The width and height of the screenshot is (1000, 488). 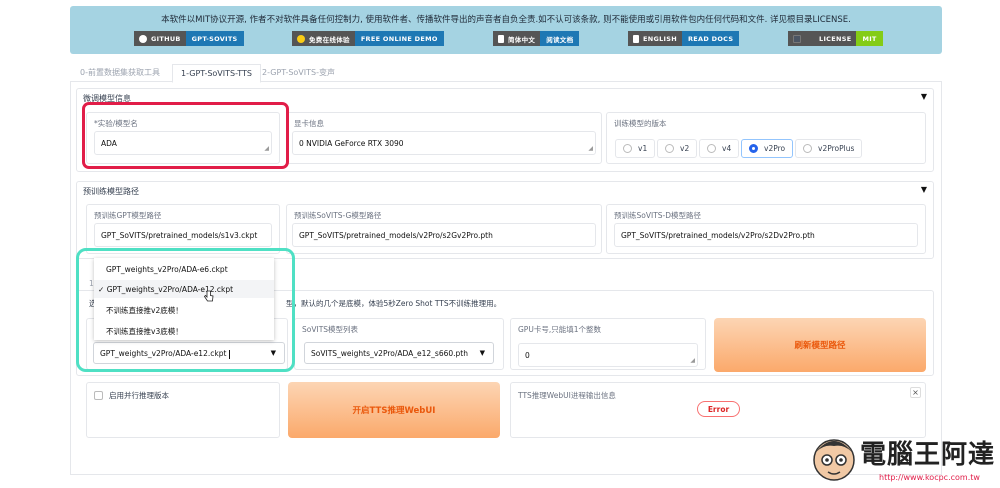 What do you see at coordinates (660, 38) in the screenshot?
I see `badge-left-label: ENGLISH` at bounding box center [660, 38].